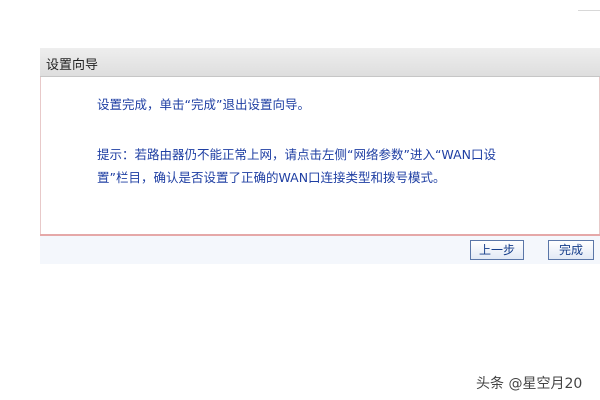 The image size is (600, 400). Describe the element at coordinates (529, 384) in the screenshot. I see `watermark: 头条 @星空月20` at that location.